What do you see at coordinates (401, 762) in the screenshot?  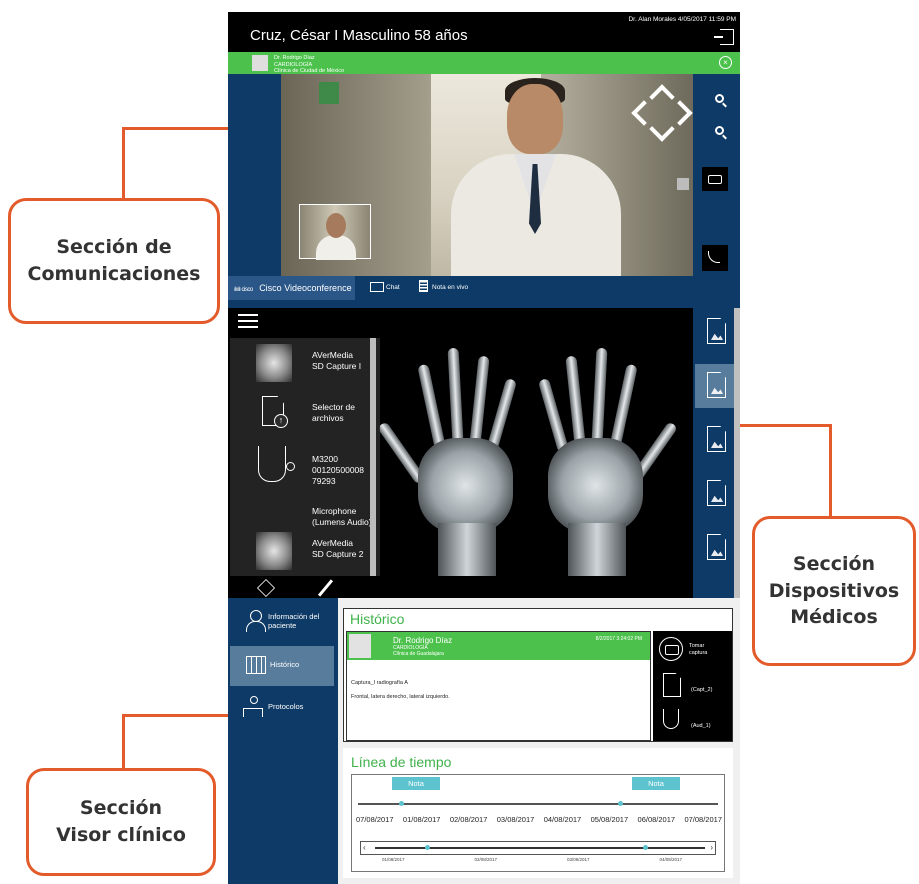 I see `timeline-title: Línea de tiempo` at bounding box center [401, 762].